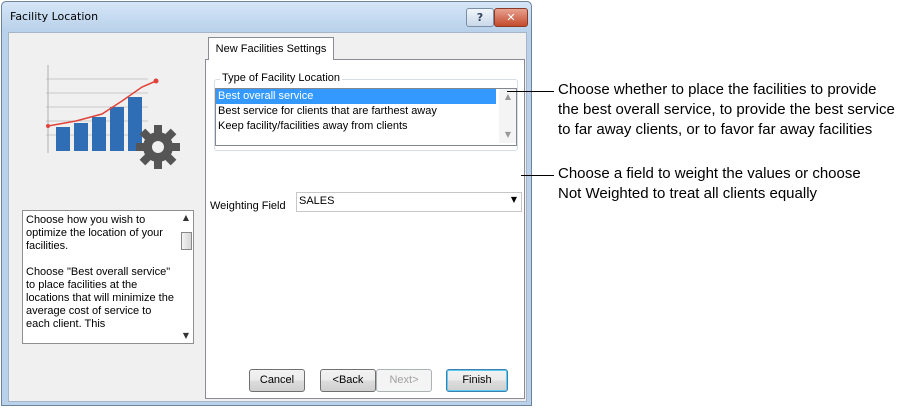 The image size is (900, 408). Describe the element at coordinates (480, 17) in the screenshot. I see `help-button: ?` at that location.